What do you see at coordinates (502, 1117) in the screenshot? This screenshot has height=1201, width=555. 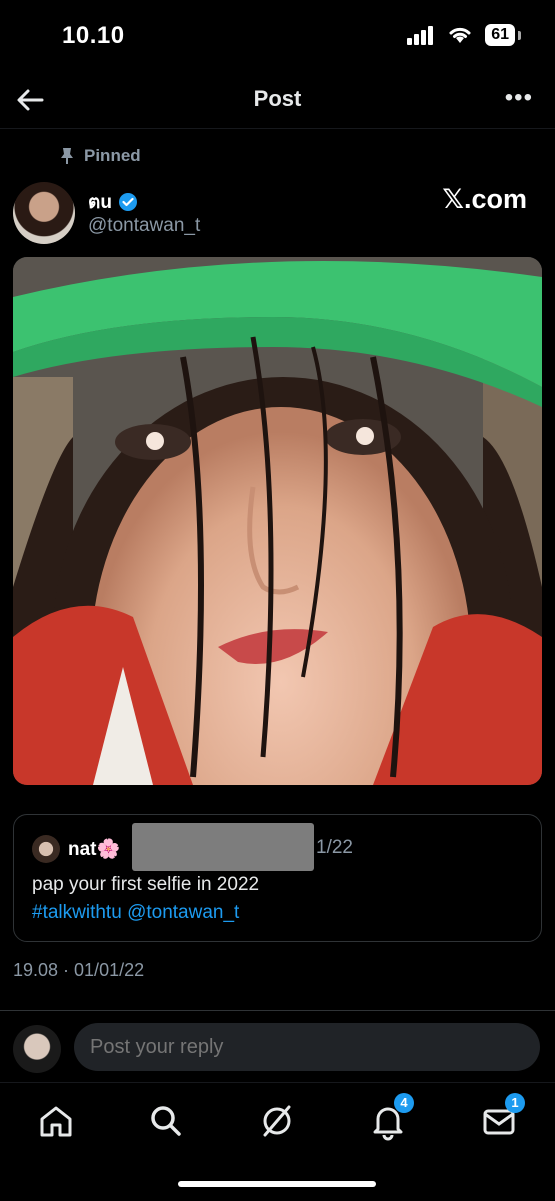 I see `messages-tab: 1` at bounding box center [502, 1117].